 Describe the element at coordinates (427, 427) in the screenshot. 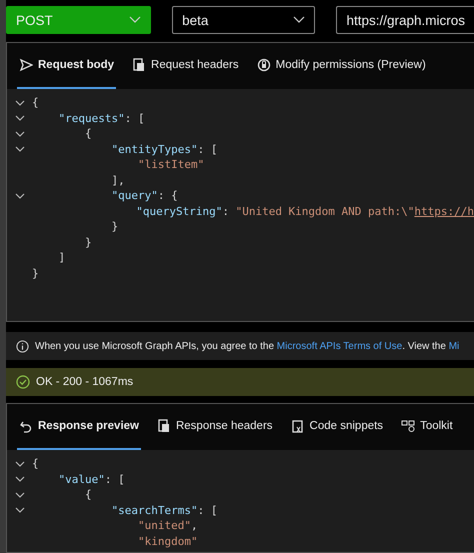

I see `tab: Toolkit` at that location.